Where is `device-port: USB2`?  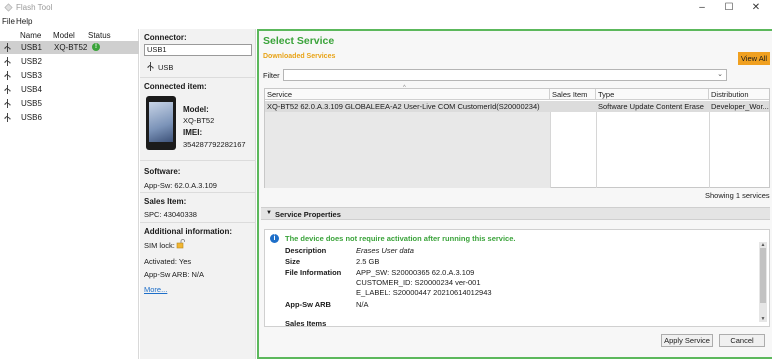
device-port: USB2 is located at coordinates (31, 61).